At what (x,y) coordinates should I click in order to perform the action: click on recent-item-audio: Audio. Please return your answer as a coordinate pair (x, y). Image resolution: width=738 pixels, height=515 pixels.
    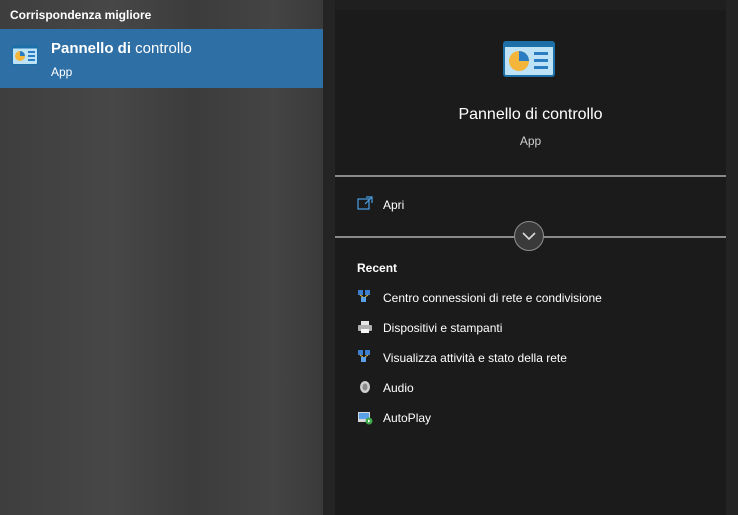
    Looking at the image, I should click on (530, 388).